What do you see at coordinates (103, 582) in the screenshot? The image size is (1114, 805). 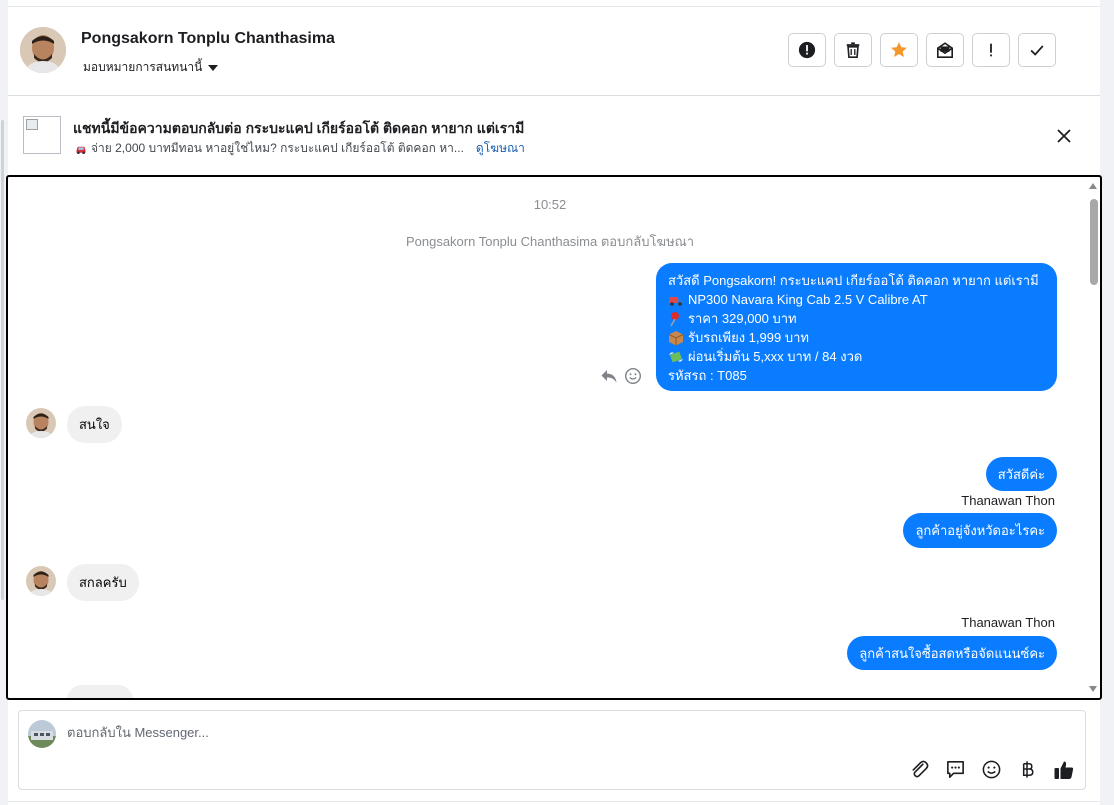 I see `incoming-message: สกลครับ` at bounding box center [103, 582].